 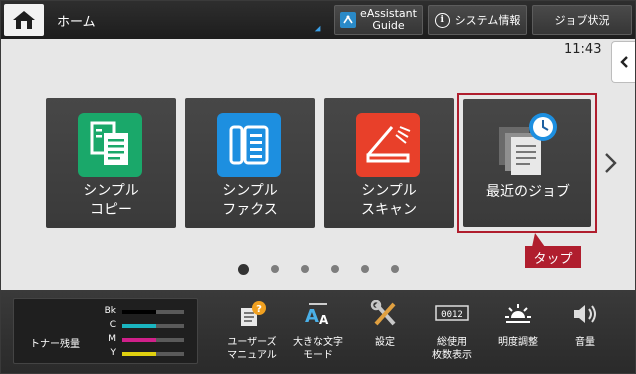 What do you see at coordinates (76, 22) in the screenshot?
I see `page-title: ホーム` at bounding box center [76, 22].